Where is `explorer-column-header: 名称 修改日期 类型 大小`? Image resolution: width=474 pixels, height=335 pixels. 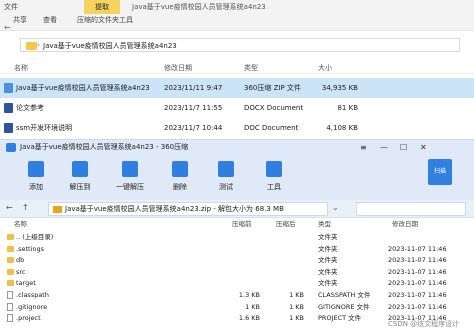 explorer-column-header: 名称 修改日期 类型 大小 is located at coordinates (237, 68).